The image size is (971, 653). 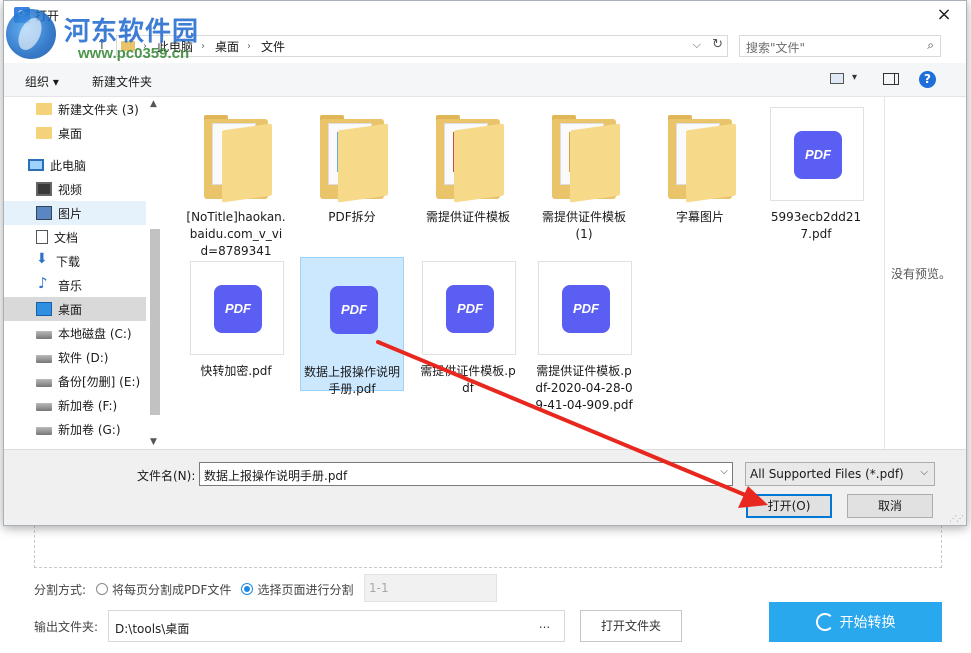 What do you see at coordinates (75, 285) in the screenshot?
I see `nav-item-music: 音乐` at bounding box center [75, 285].